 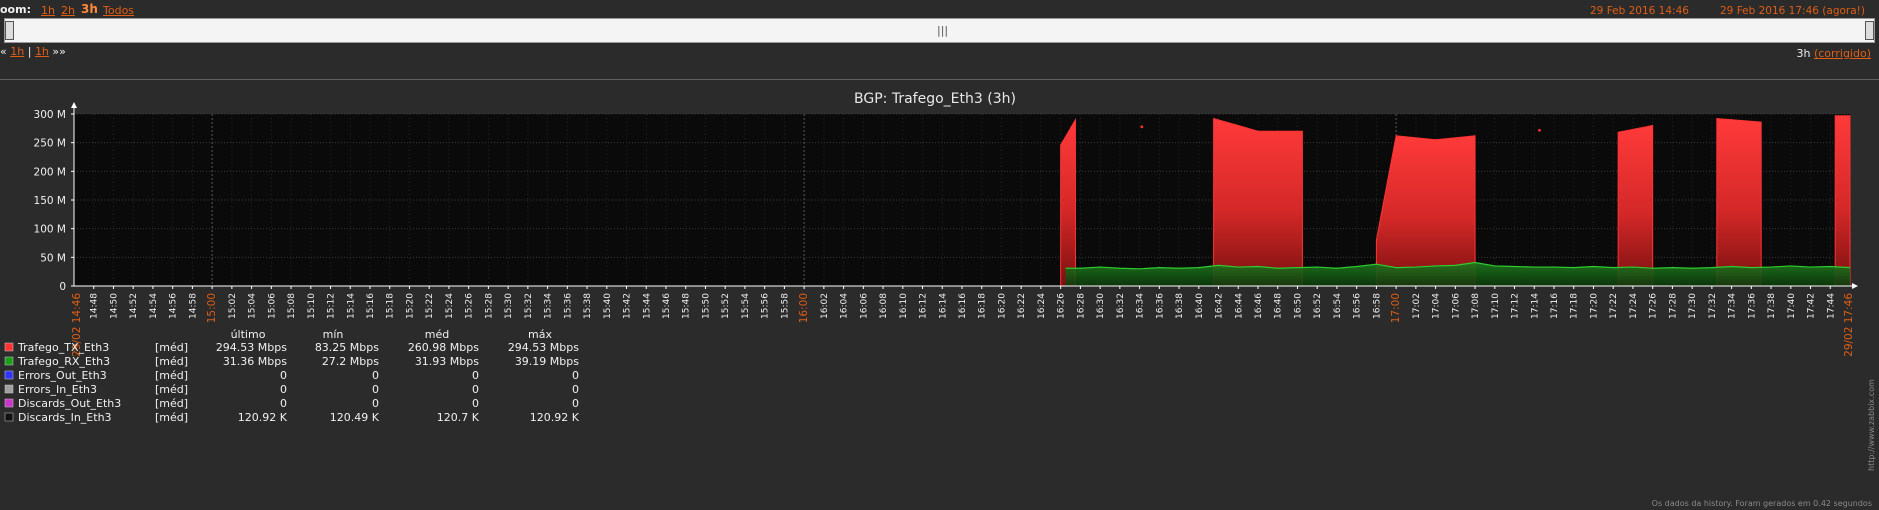 I want to click on period-scrollbar: |||, so click(x=939, y=30).